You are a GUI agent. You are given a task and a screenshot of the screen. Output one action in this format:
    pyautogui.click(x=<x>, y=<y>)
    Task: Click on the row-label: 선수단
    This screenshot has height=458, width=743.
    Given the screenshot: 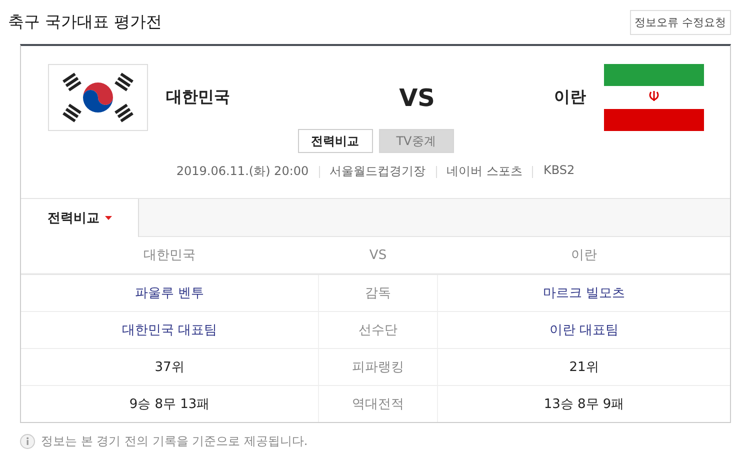 What is the action you would take?
    pyautogui.click(x=378, y=330)
    